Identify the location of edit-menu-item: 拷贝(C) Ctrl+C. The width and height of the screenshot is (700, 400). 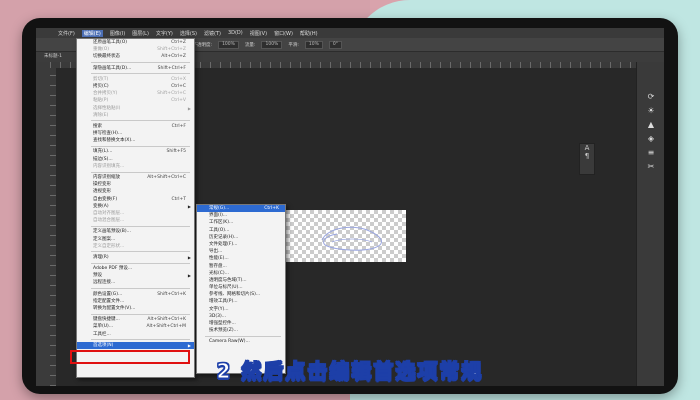
(135, 86).